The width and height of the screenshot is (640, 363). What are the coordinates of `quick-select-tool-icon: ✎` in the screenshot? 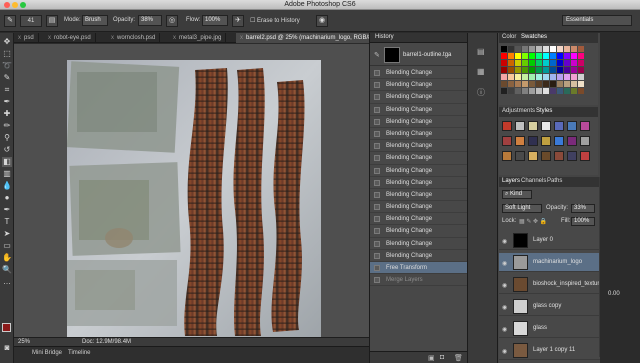 It's located at (7, 78).